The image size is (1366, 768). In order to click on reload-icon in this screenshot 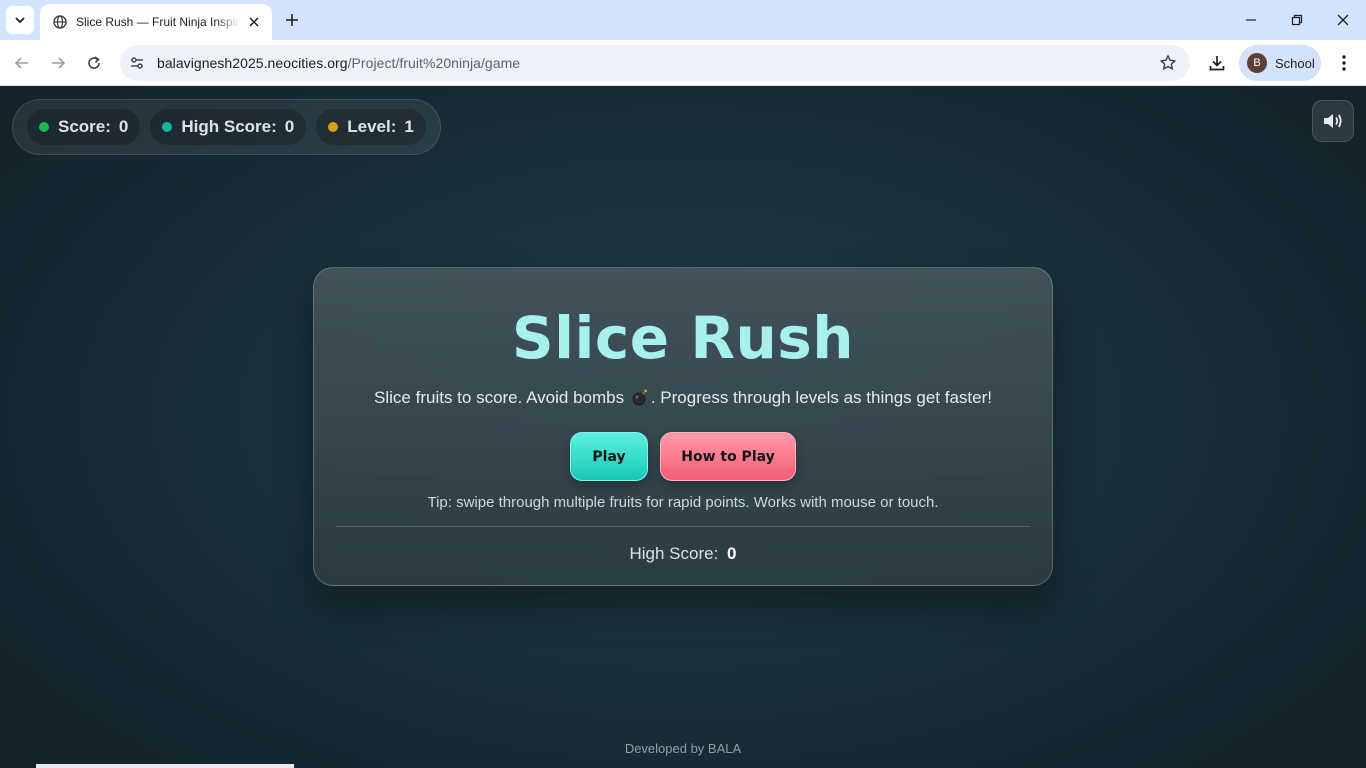, I will do `click(94, 62)`.